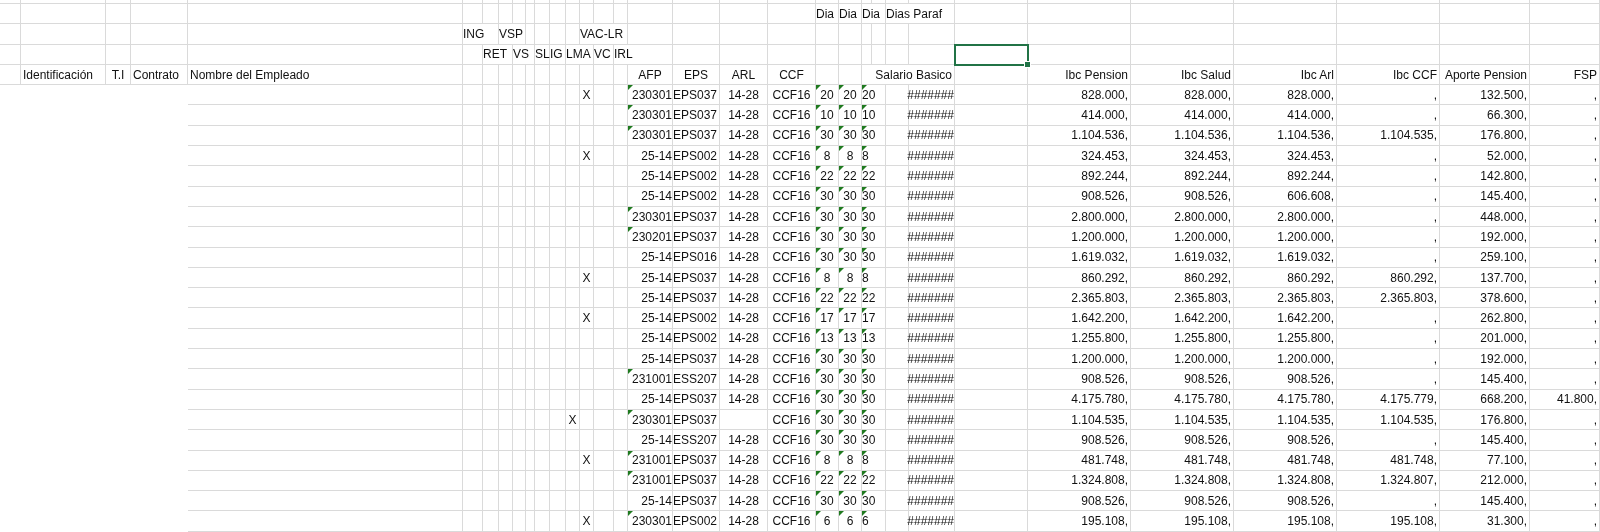 The image size is (1600, 532). Describe the element at coordinates (1503, 258) in the screenshot. I see `table-cell-text: 259.100,` at that location.